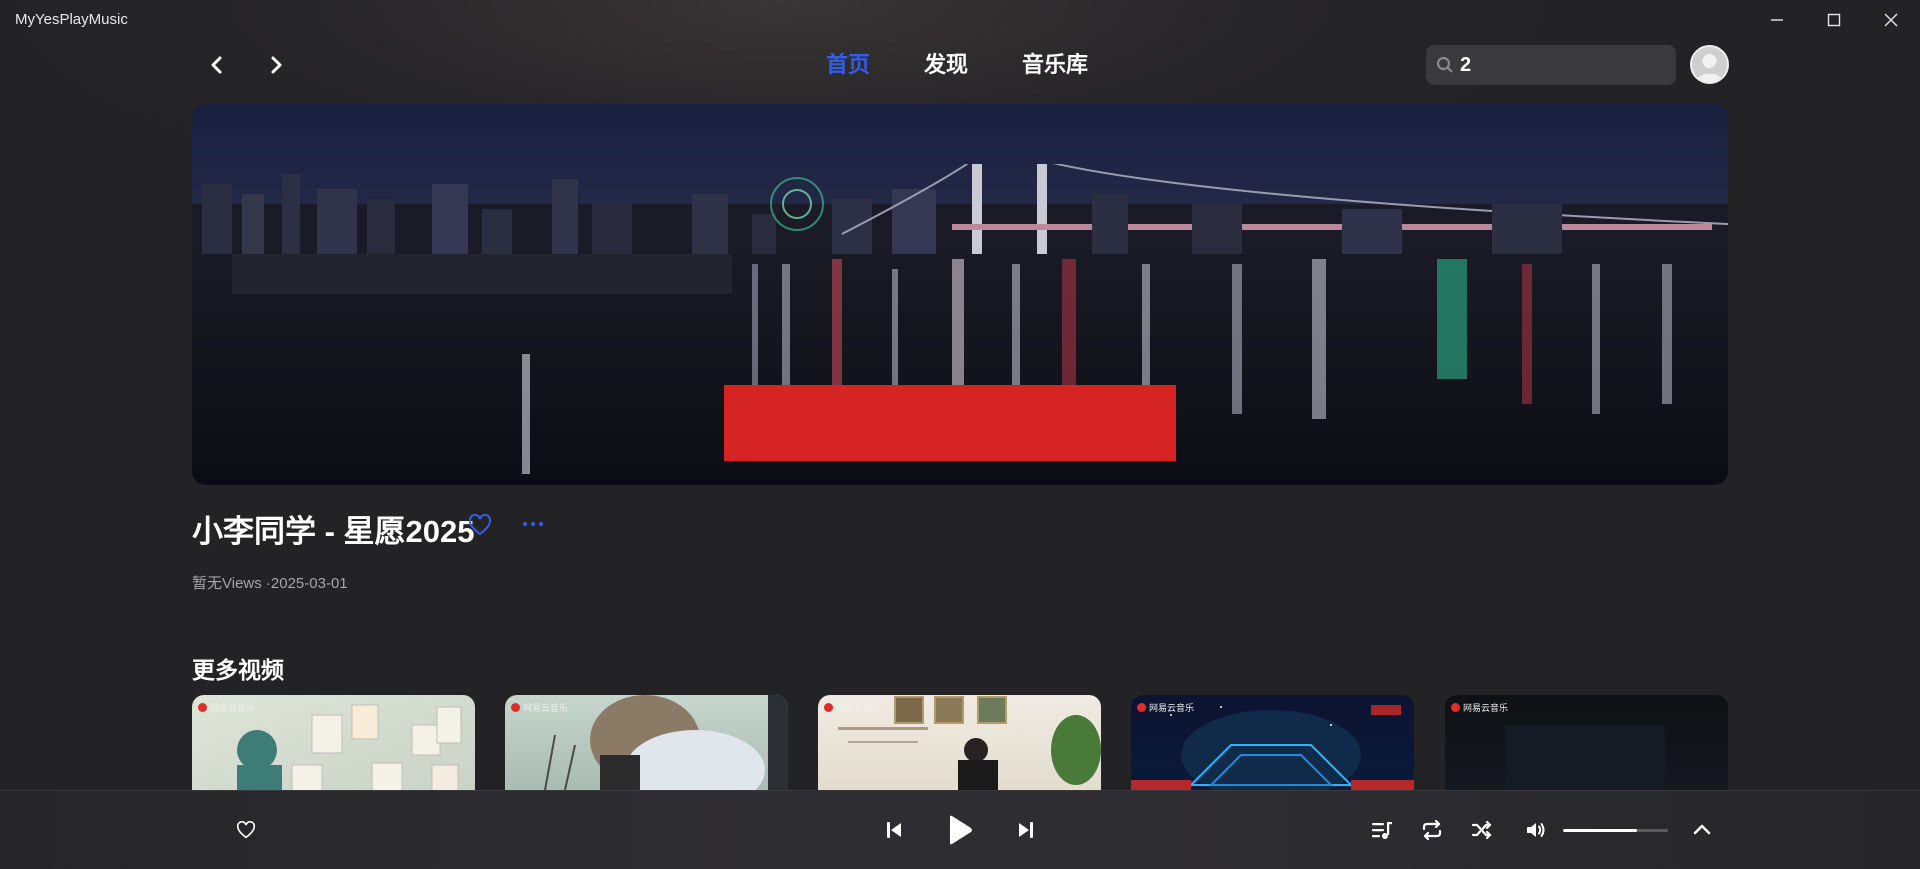 Image resolution: width=1920 pixels, height=869 pixels. I want to click on avatar, so click(1709, 64).